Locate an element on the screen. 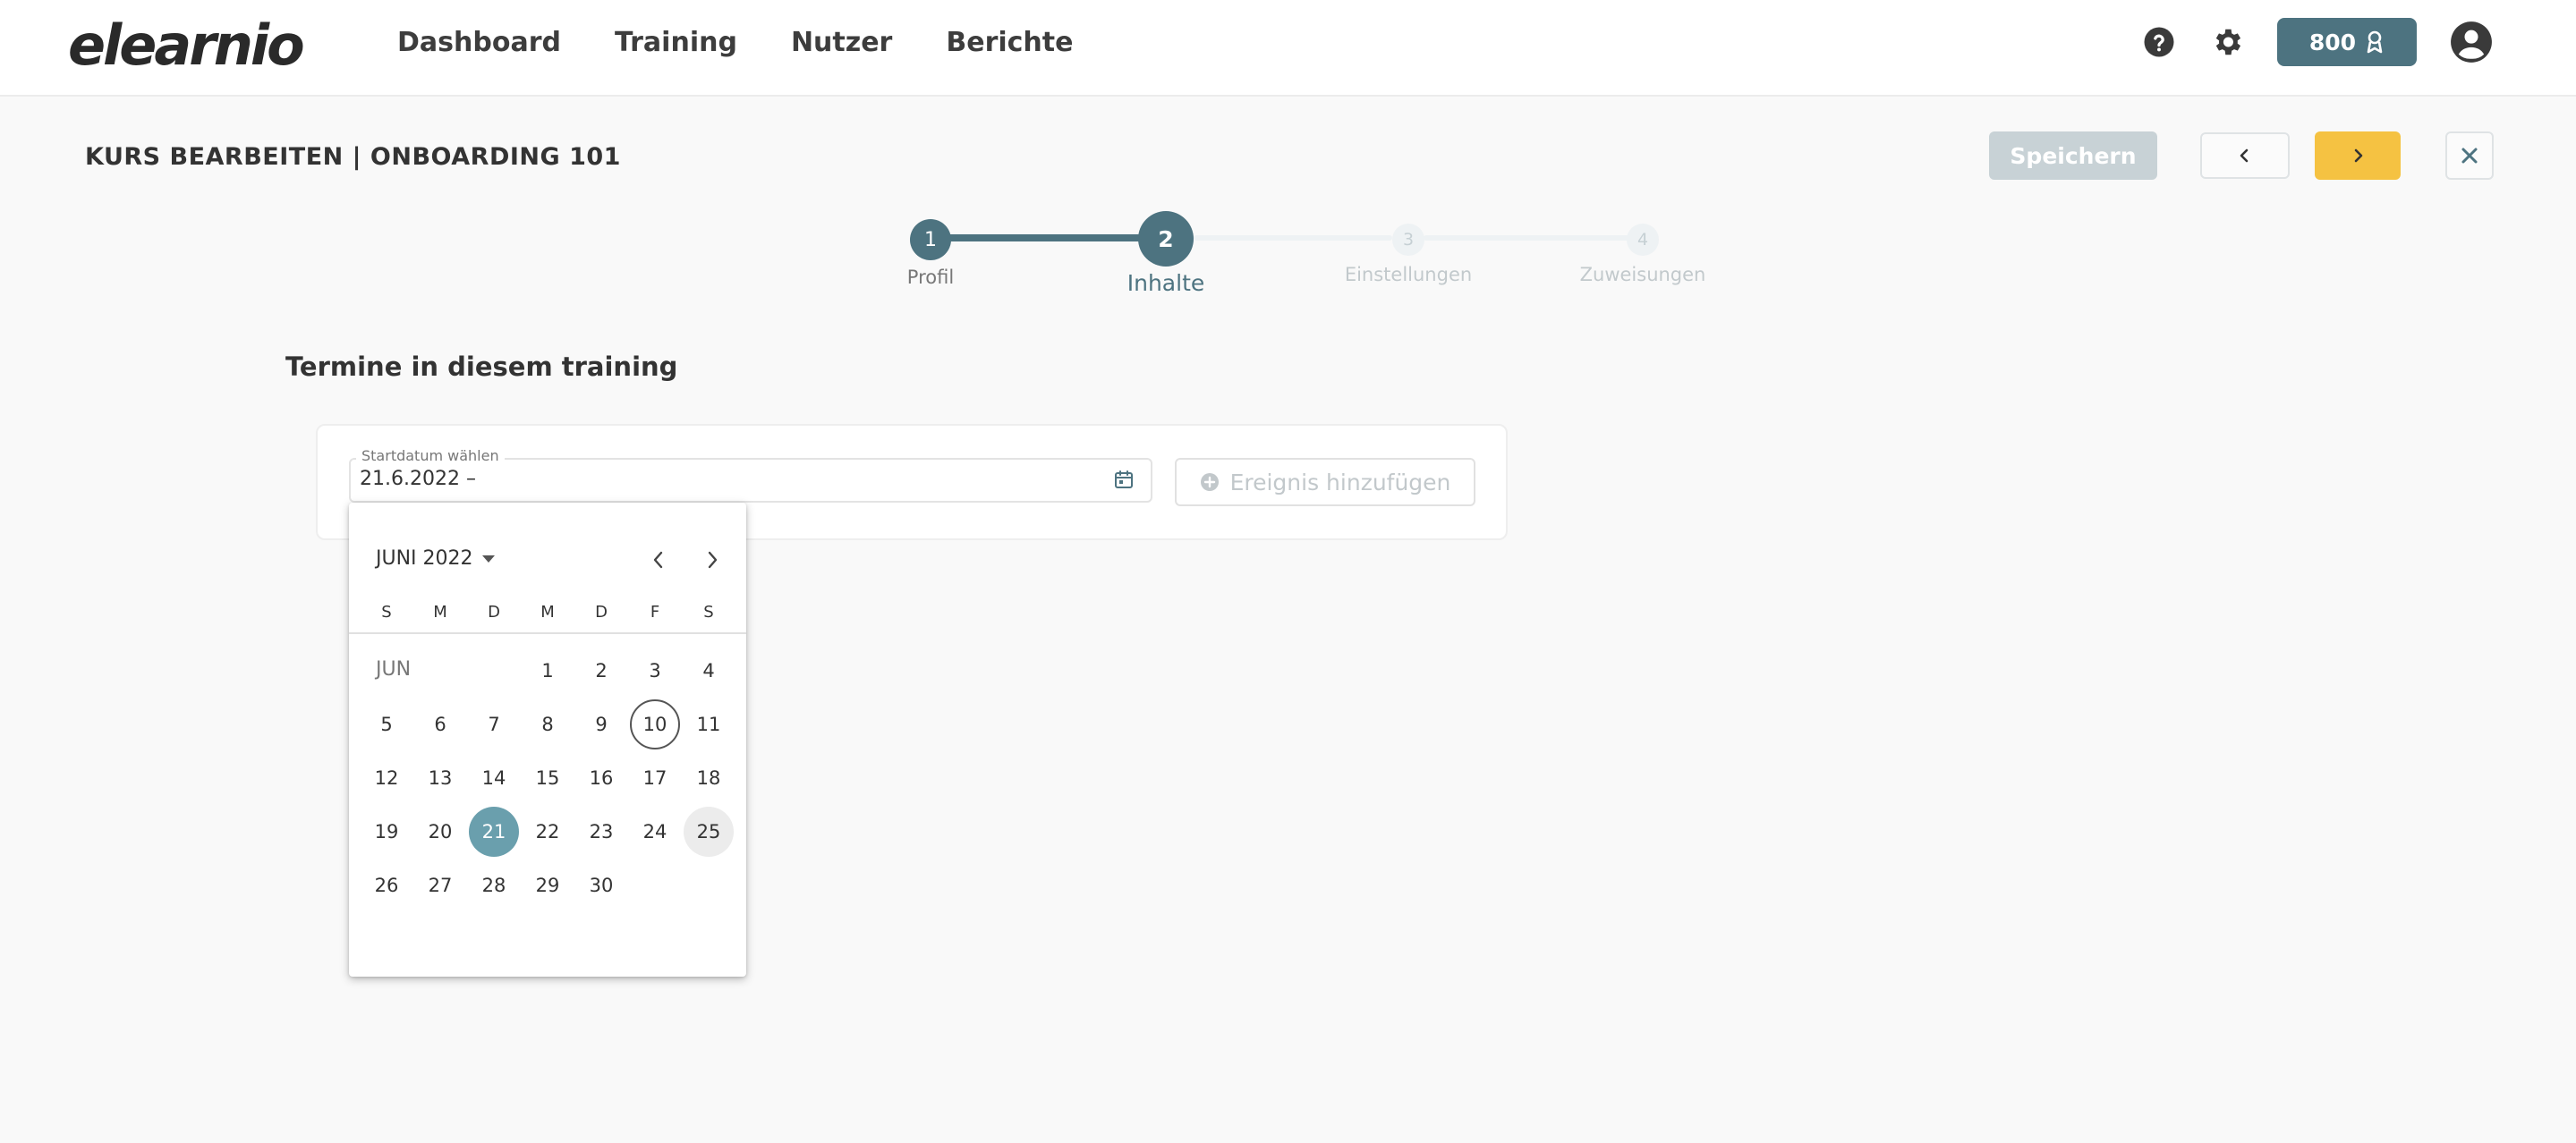 The width and height of the screenshot is (2576, 1143). calendar-day: 10 is located at coordinates (655, 724).